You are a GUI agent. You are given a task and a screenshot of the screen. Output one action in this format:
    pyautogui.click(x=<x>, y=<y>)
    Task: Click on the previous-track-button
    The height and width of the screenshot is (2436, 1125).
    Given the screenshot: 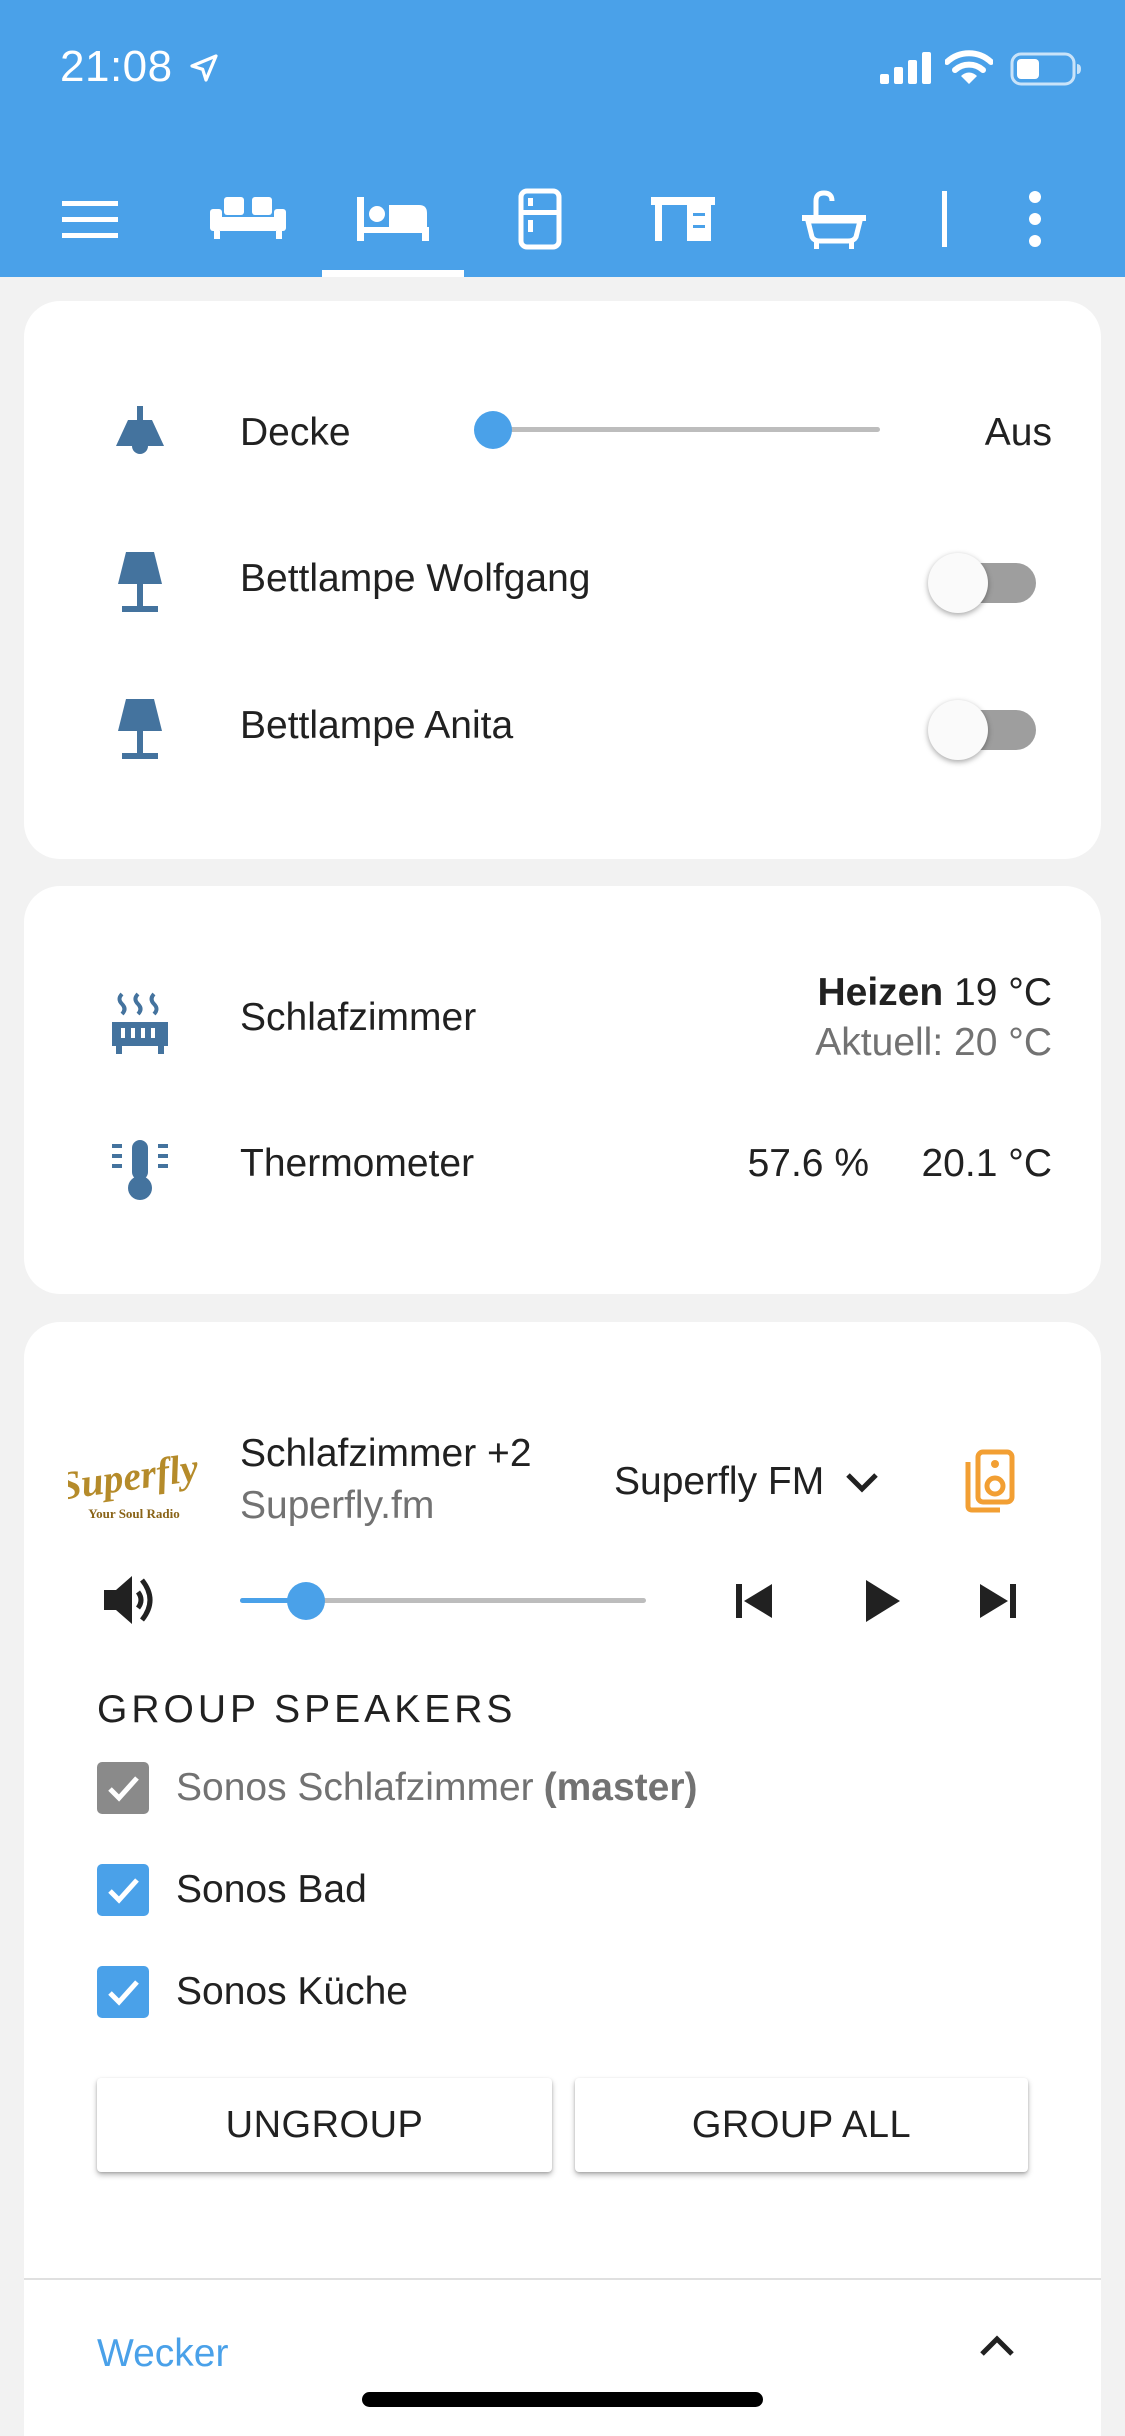 What is the action you would take?
    pyautogui.click(x=755, y=1601)
    